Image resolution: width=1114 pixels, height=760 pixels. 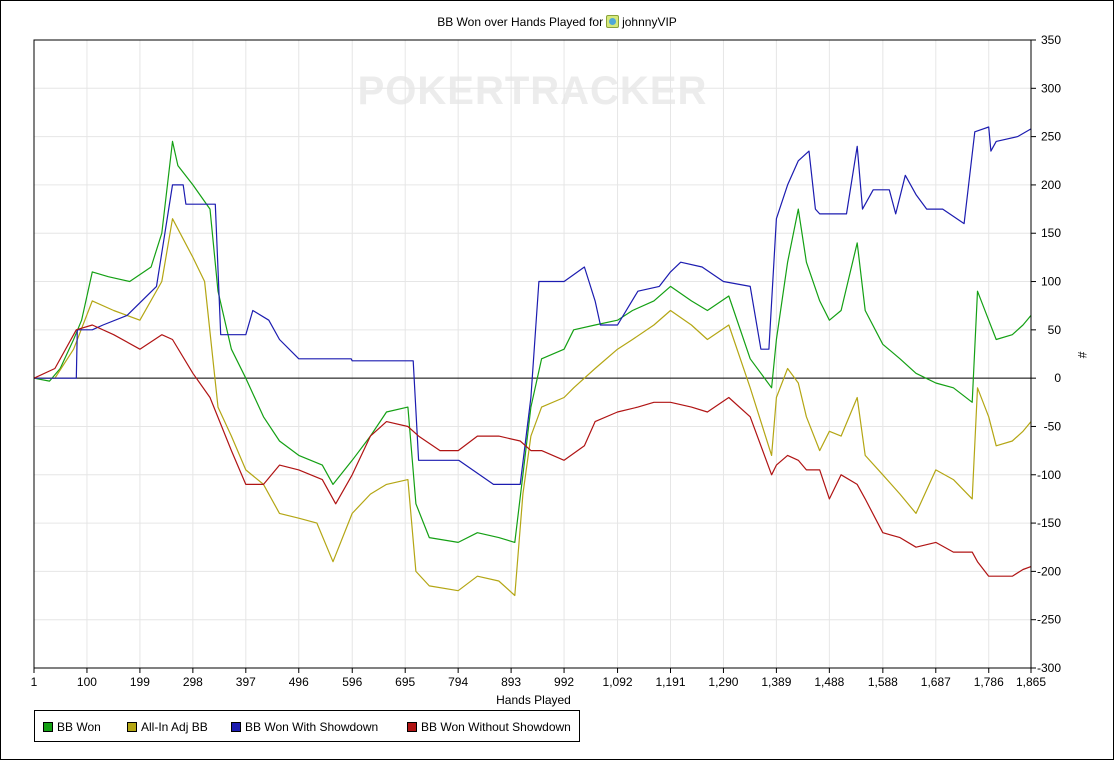 I want to click on y-tick-label: 350, so click(x=1051, y=40).